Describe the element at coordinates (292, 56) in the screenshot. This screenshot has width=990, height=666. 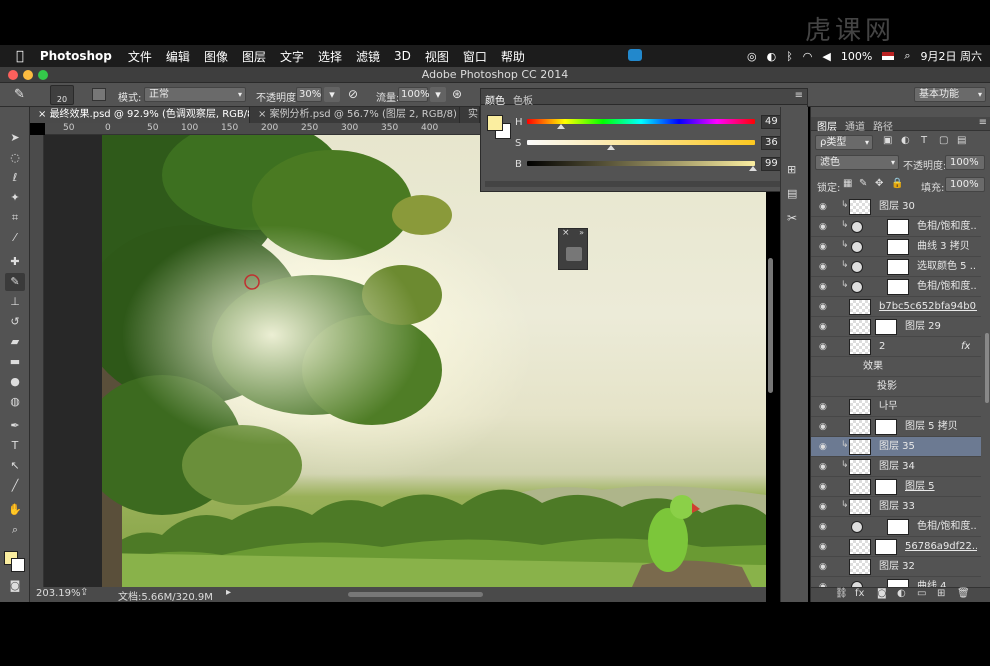
I see `menu-type: 文字` at that location.